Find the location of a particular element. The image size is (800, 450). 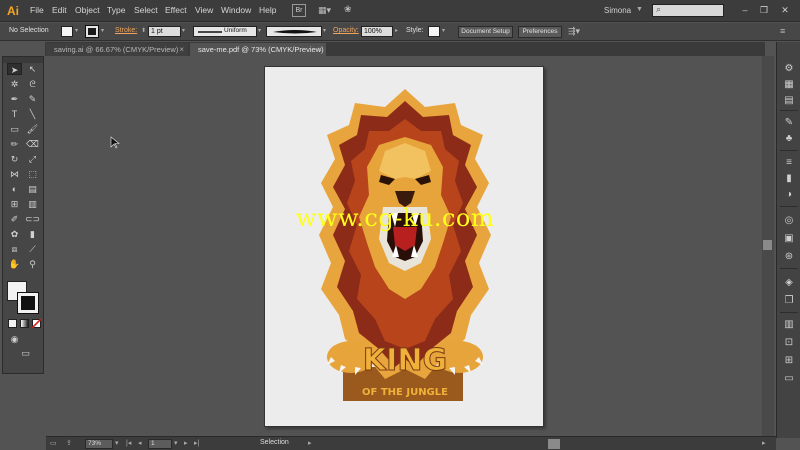

width-tool-icon: ⋈ is located at coordinates (14, 174).